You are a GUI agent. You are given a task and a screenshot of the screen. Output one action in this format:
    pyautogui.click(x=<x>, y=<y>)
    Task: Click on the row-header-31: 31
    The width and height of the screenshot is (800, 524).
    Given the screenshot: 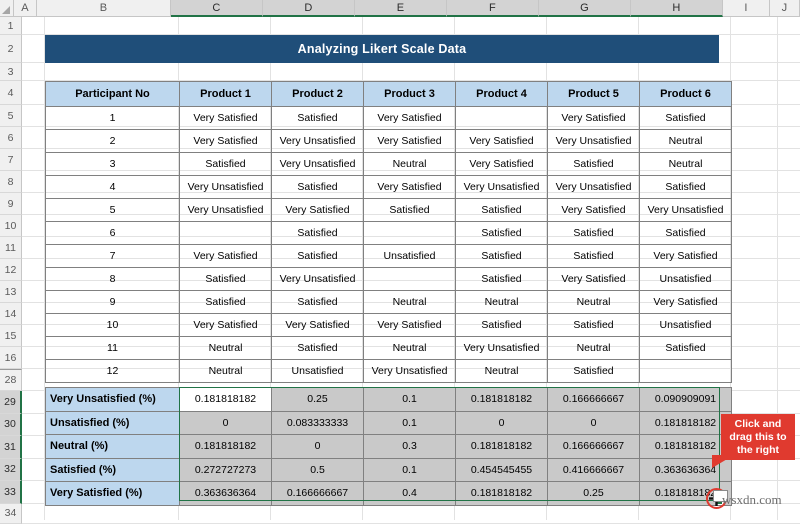 What is the action you would take?
    pyautogui.click(x=11, y=447)
    